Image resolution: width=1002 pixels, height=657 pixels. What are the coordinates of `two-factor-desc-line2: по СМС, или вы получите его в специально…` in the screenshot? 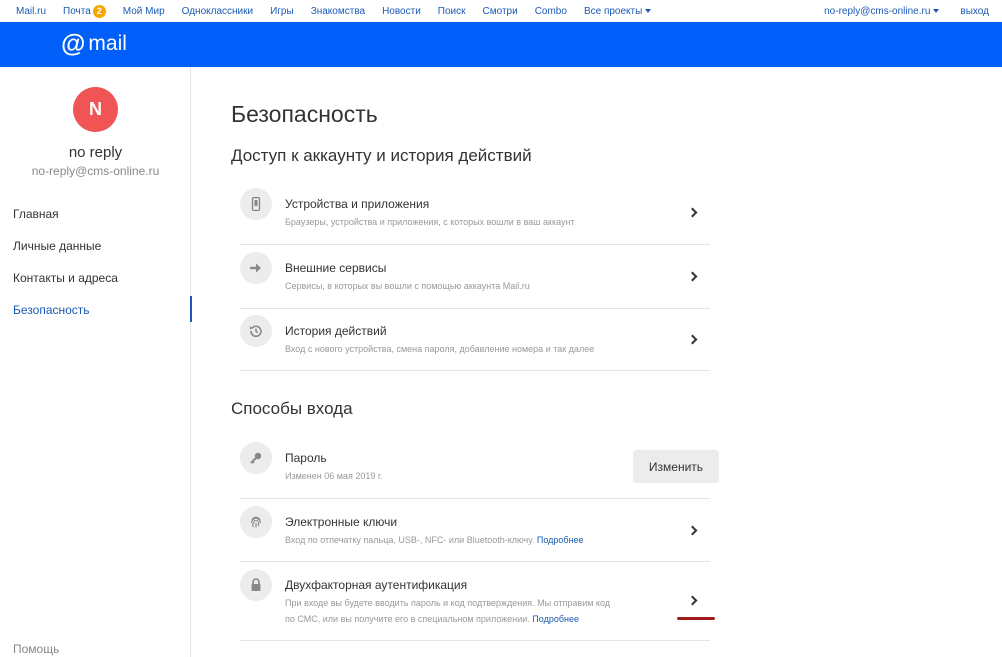 It's located at (432, 619).